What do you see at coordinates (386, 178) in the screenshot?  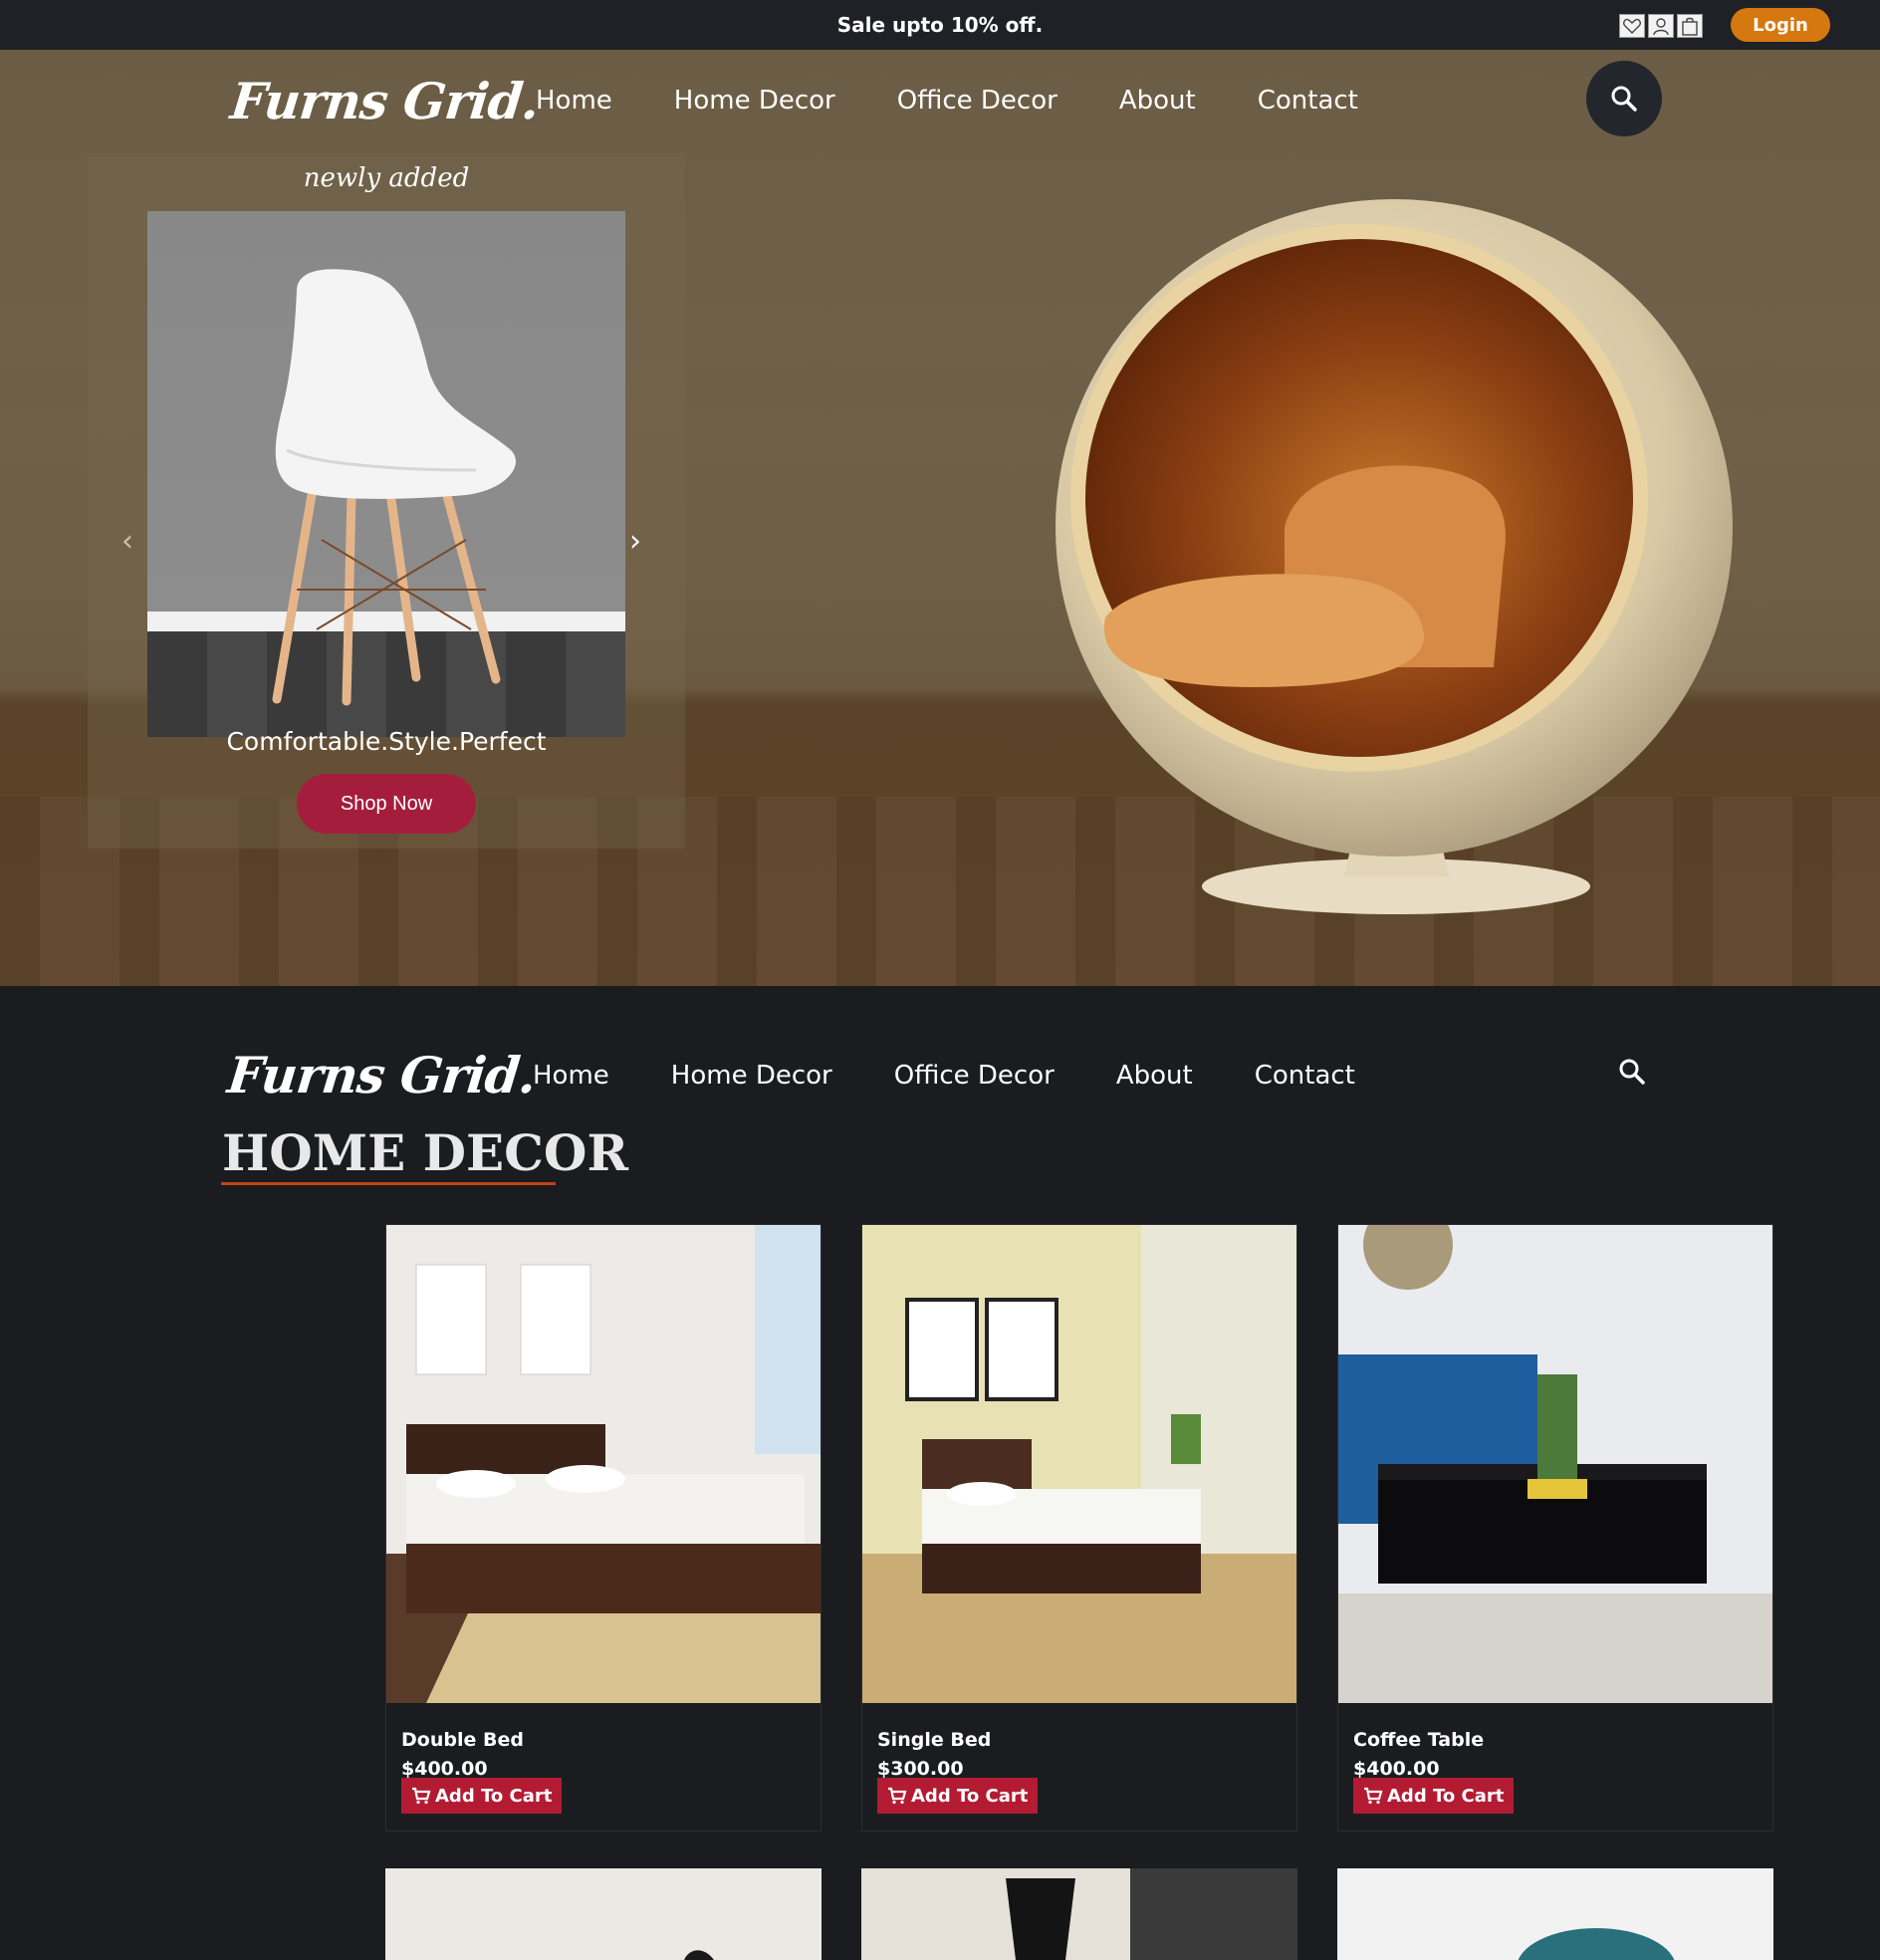 I see `carousel-title: newly added` at bounding box center [386, 178].